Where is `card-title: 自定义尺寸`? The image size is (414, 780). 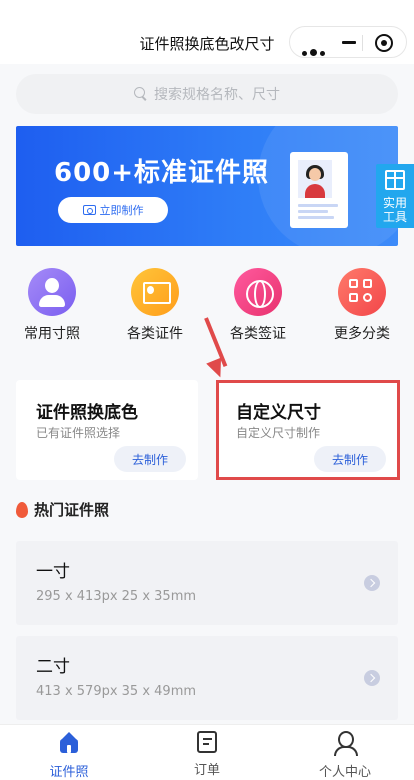 card-title: 自定义尺寸 is located at coordinates (278, 413).